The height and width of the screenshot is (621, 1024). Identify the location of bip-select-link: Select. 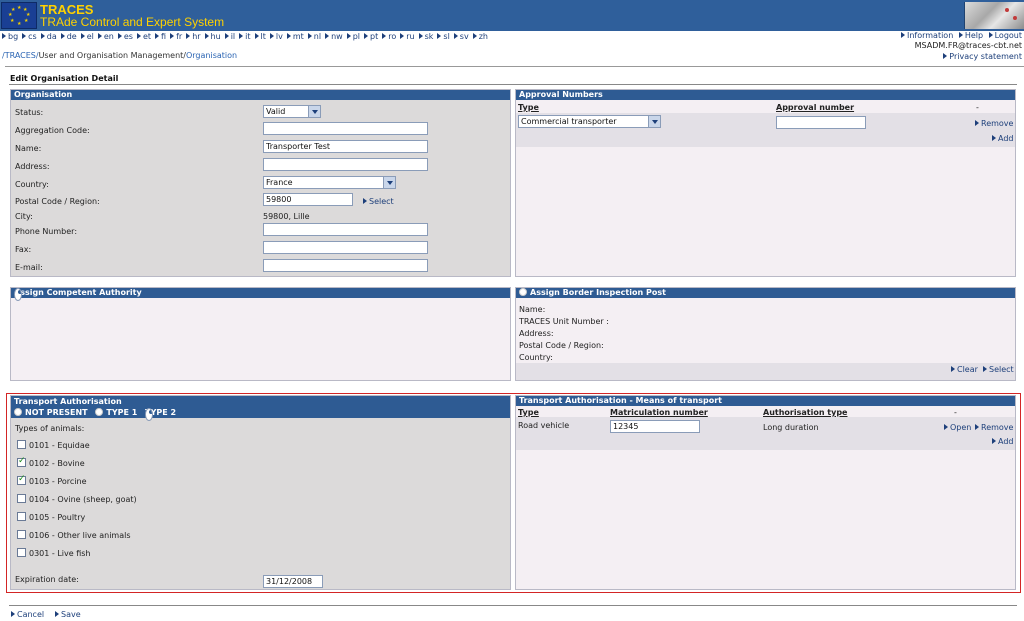
(998, 369).